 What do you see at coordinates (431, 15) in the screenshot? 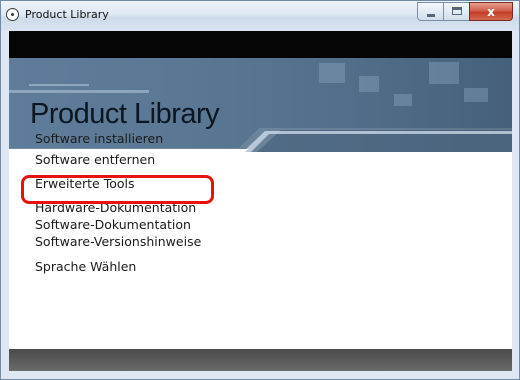
I see `minimize-icon` at bounding box center [431, 15].